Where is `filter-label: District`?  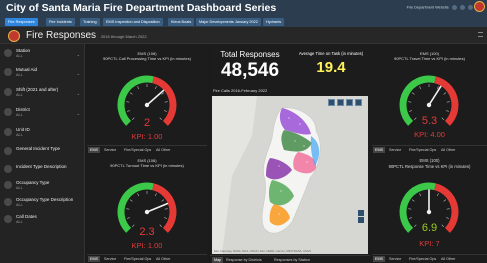 filter-label: District is located at coordinates (23, 109).